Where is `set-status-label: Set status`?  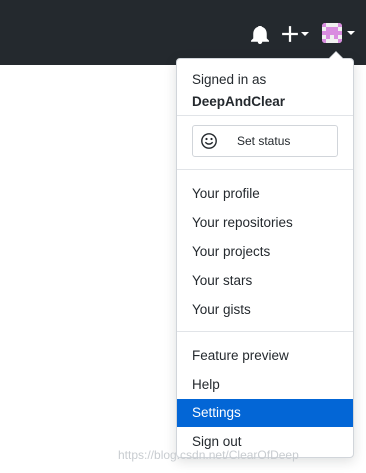
set-status-label: Set status is located at coordinates (264, 141).